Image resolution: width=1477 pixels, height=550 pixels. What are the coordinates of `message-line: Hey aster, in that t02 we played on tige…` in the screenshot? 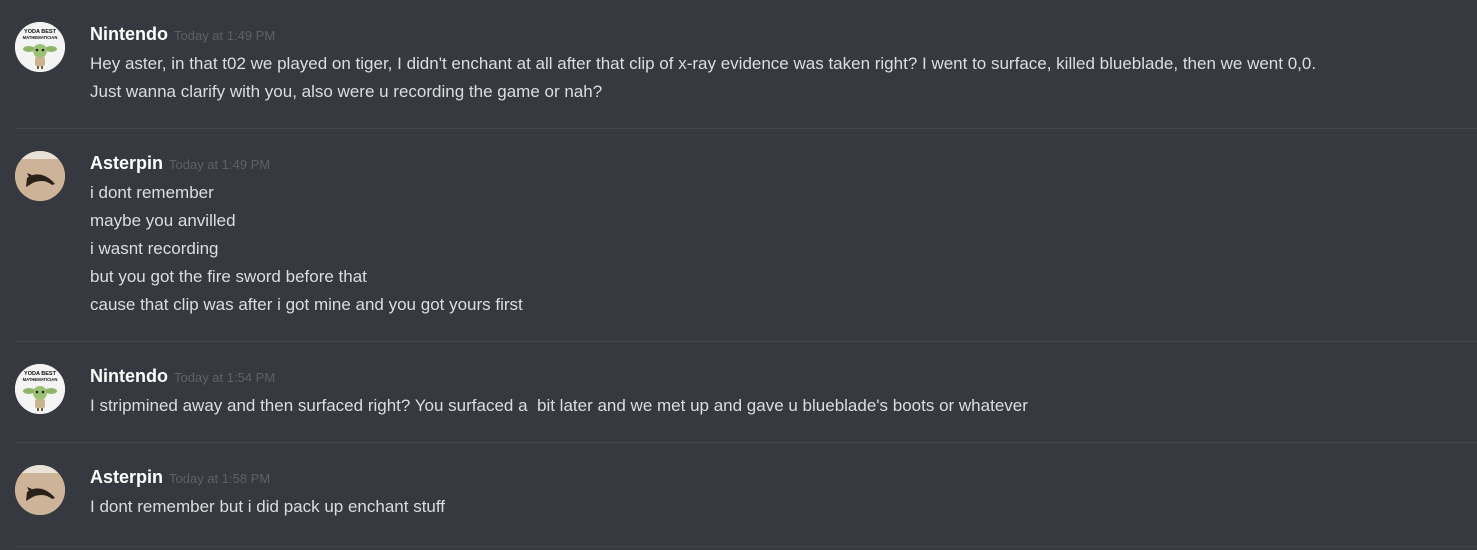 It's located at (703, 63).